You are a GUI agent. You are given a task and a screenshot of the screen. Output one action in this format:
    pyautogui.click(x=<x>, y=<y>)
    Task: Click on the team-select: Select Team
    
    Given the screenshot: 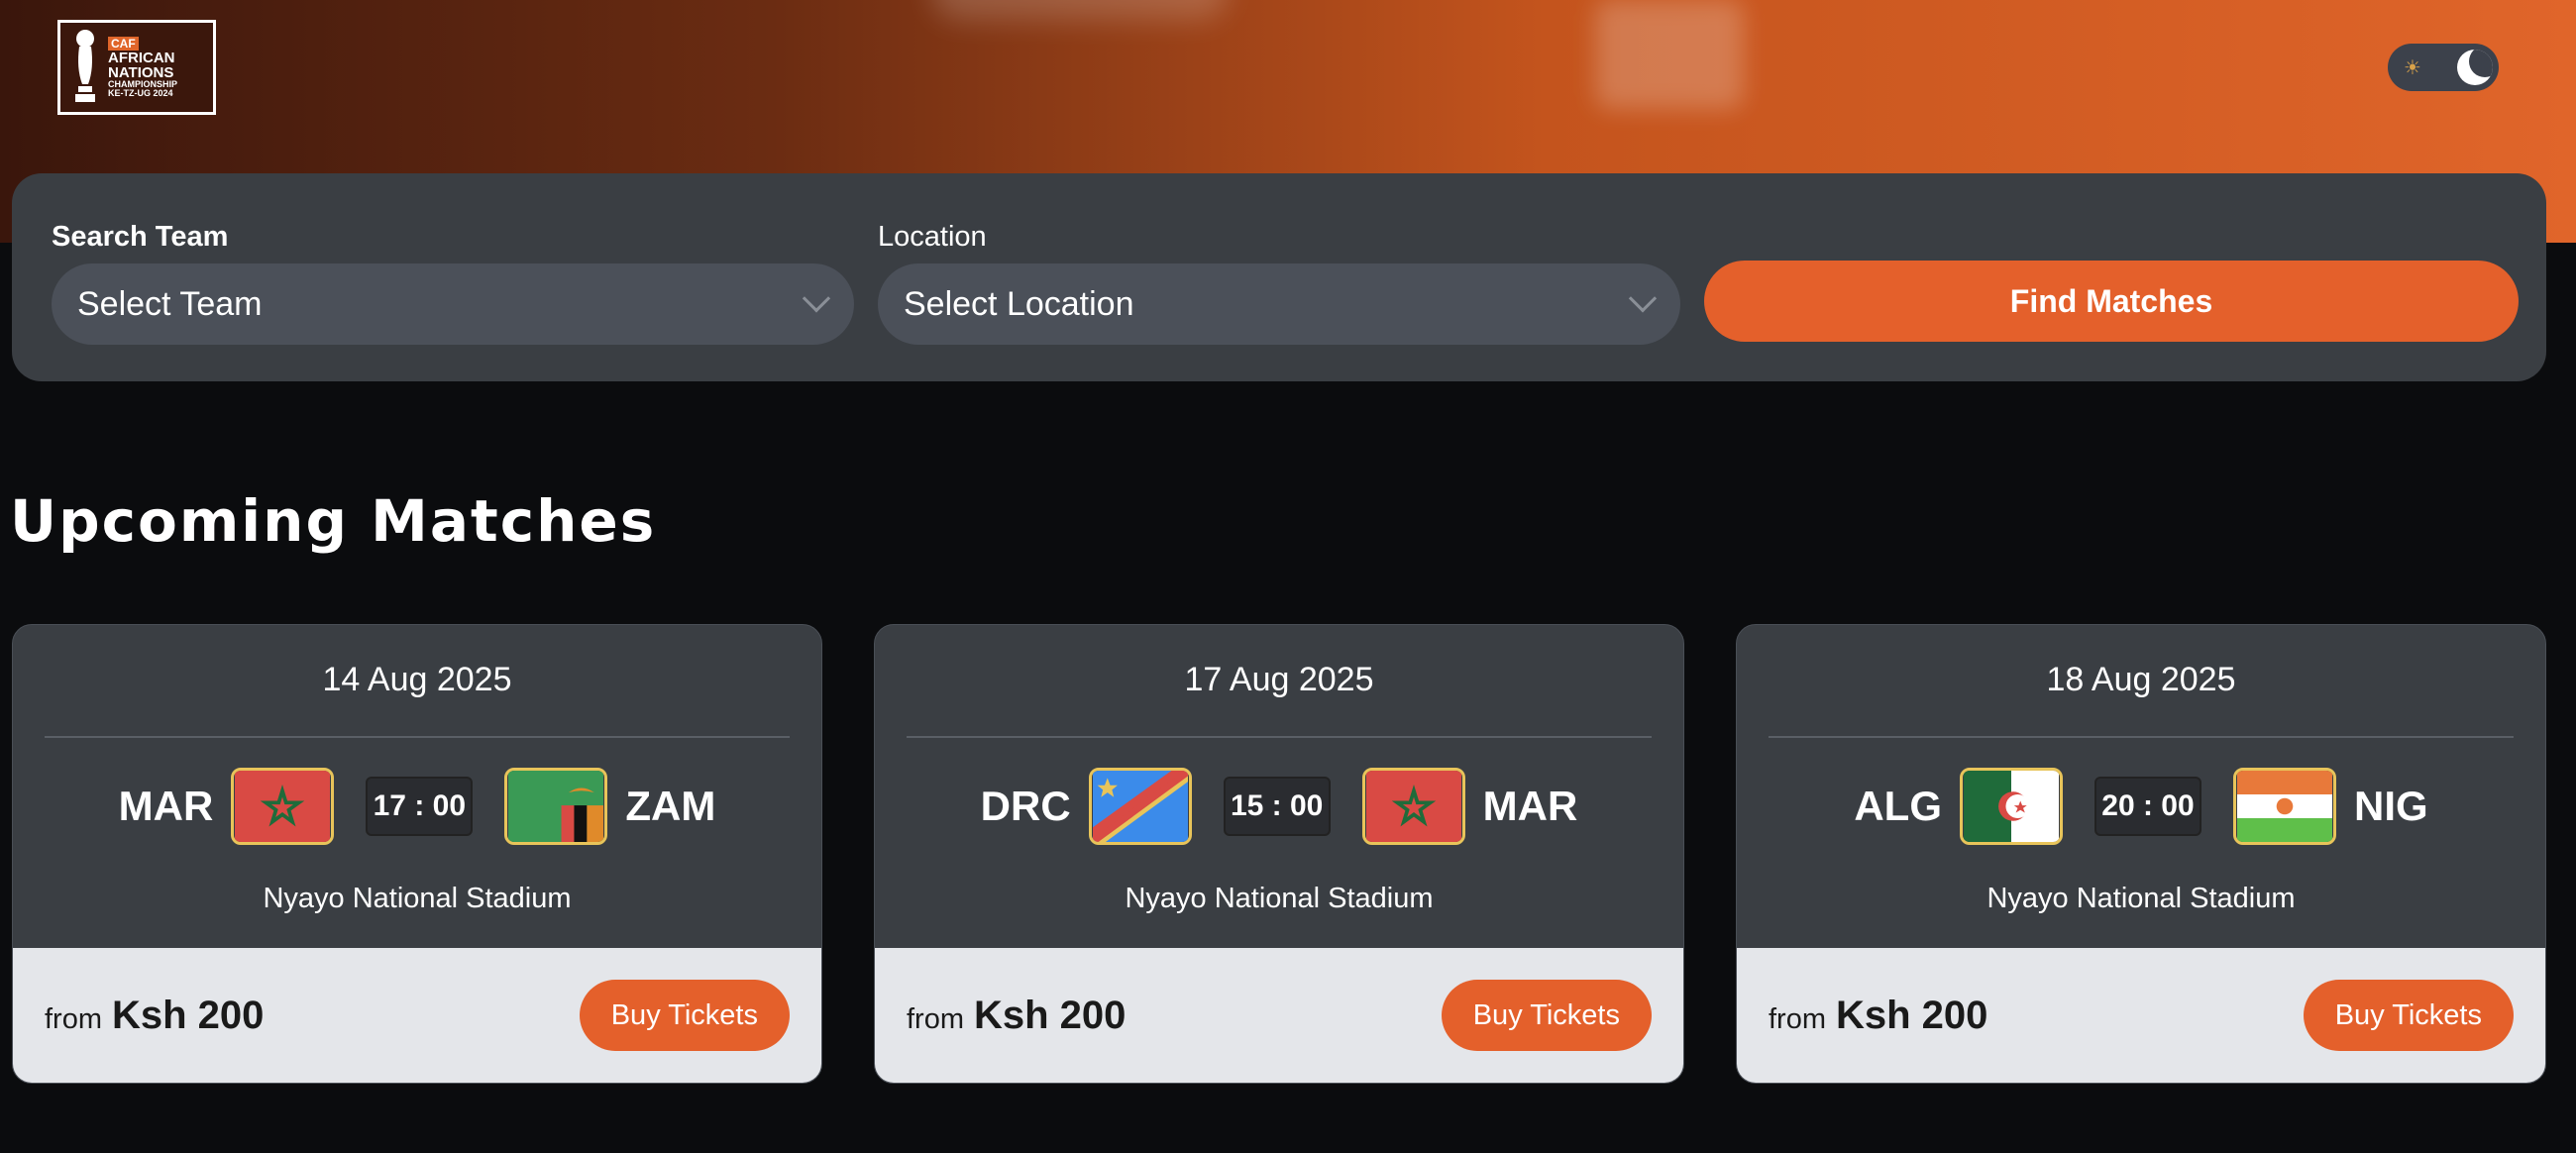 What is the action you would take?
    pyautogui.click(x=453, y=304)
    